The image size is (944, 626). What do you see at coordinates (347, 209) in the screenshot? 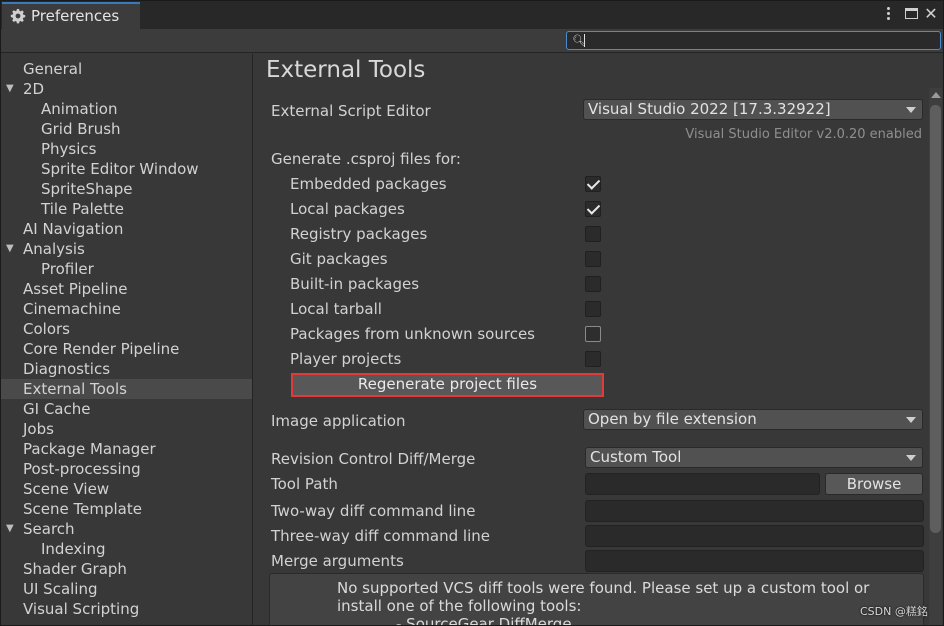
I see `package-option-label: Local packages` at bounding box center [347, 209].